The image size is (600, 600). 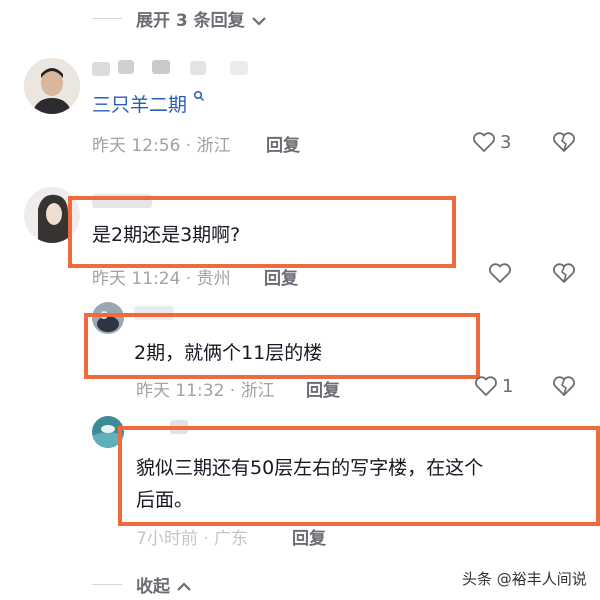 What do you see at coordinates (161, 279) in the screenshot?
I see `comment-time: 昨天 11:24 · 贵州` at bounding box center [161, 279].